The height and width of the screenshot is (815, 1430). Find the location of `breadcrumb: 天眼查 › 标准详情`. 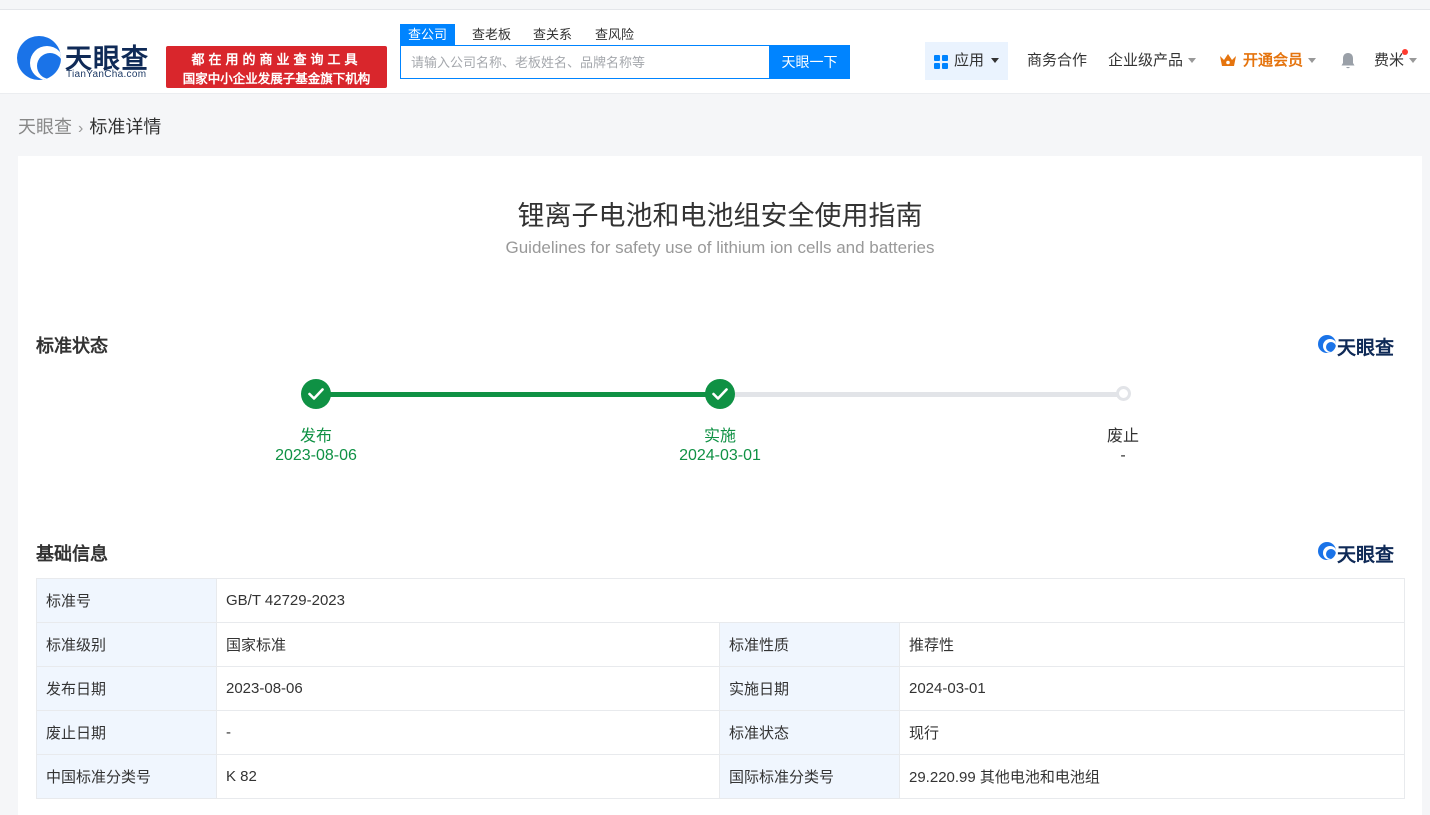

breadcrumb: 天眼查 › 标准详情 is located at coordinates (89, 126).